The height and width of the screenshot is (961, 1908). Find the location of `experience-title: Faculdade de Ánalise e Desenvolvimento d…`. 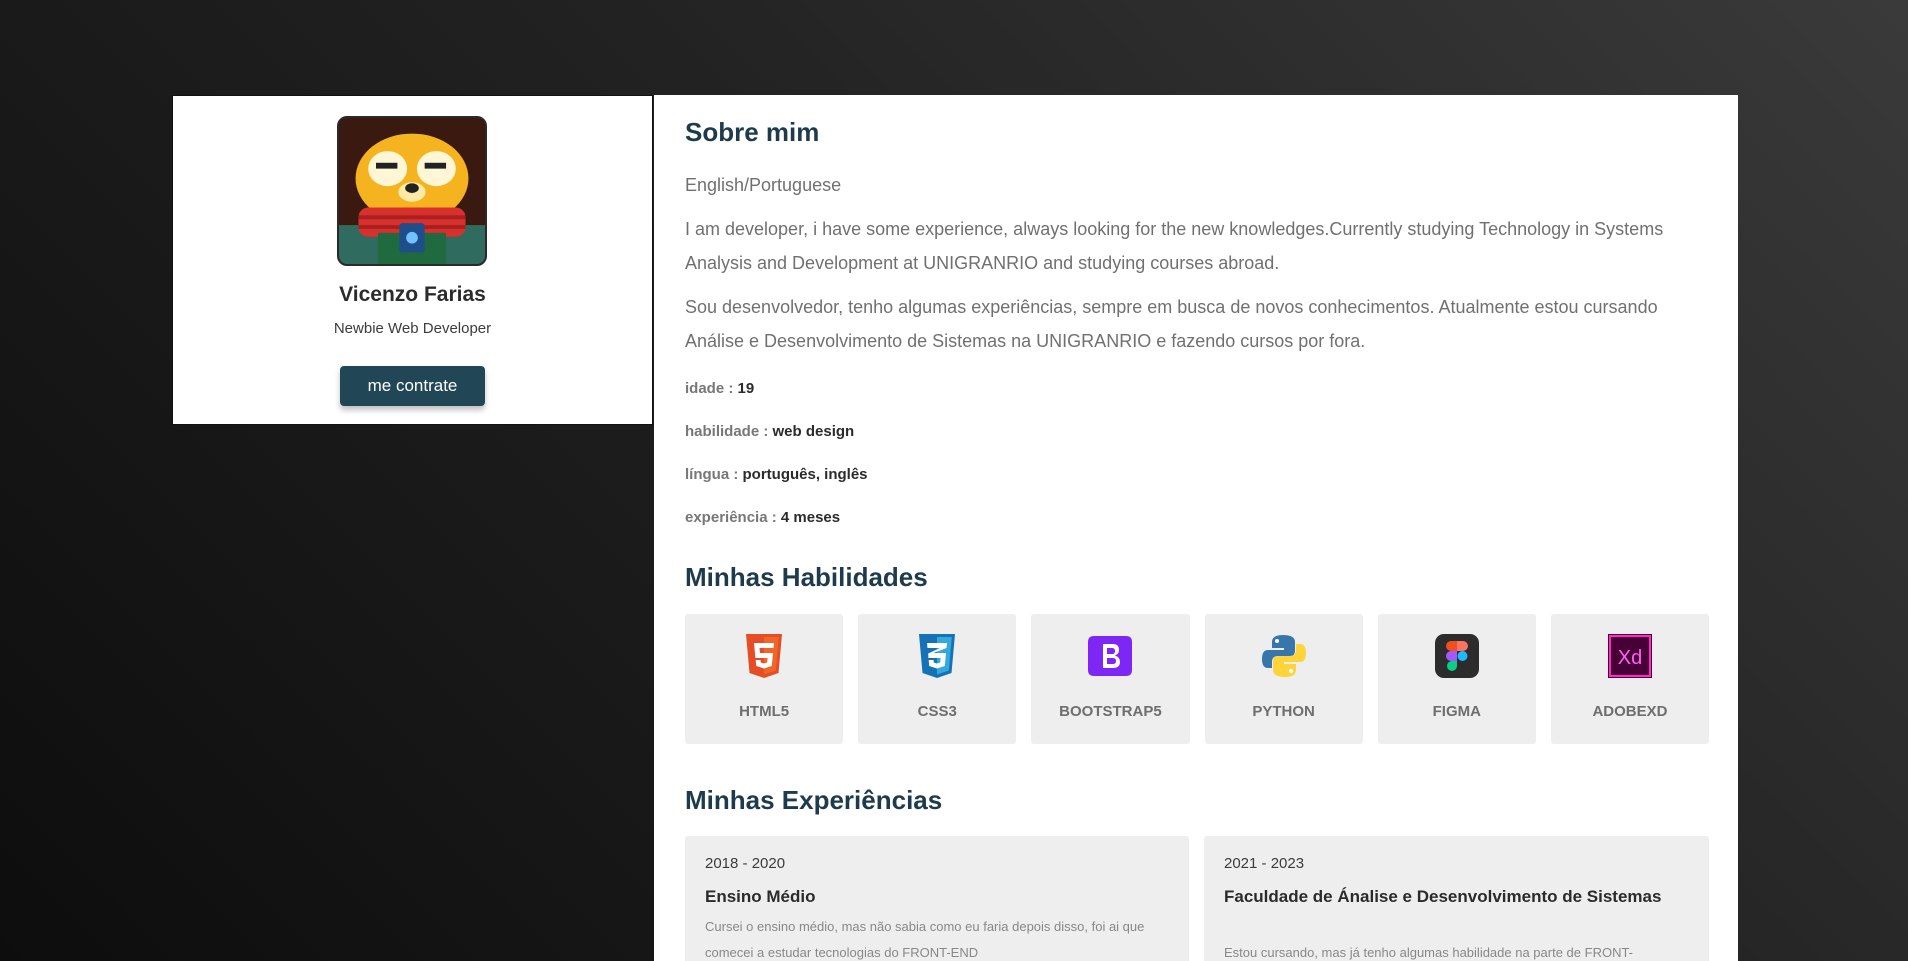

experience-title: Faculdade de Ánalise e Desenvolvimento d… is located at coordinates (1443, 896).